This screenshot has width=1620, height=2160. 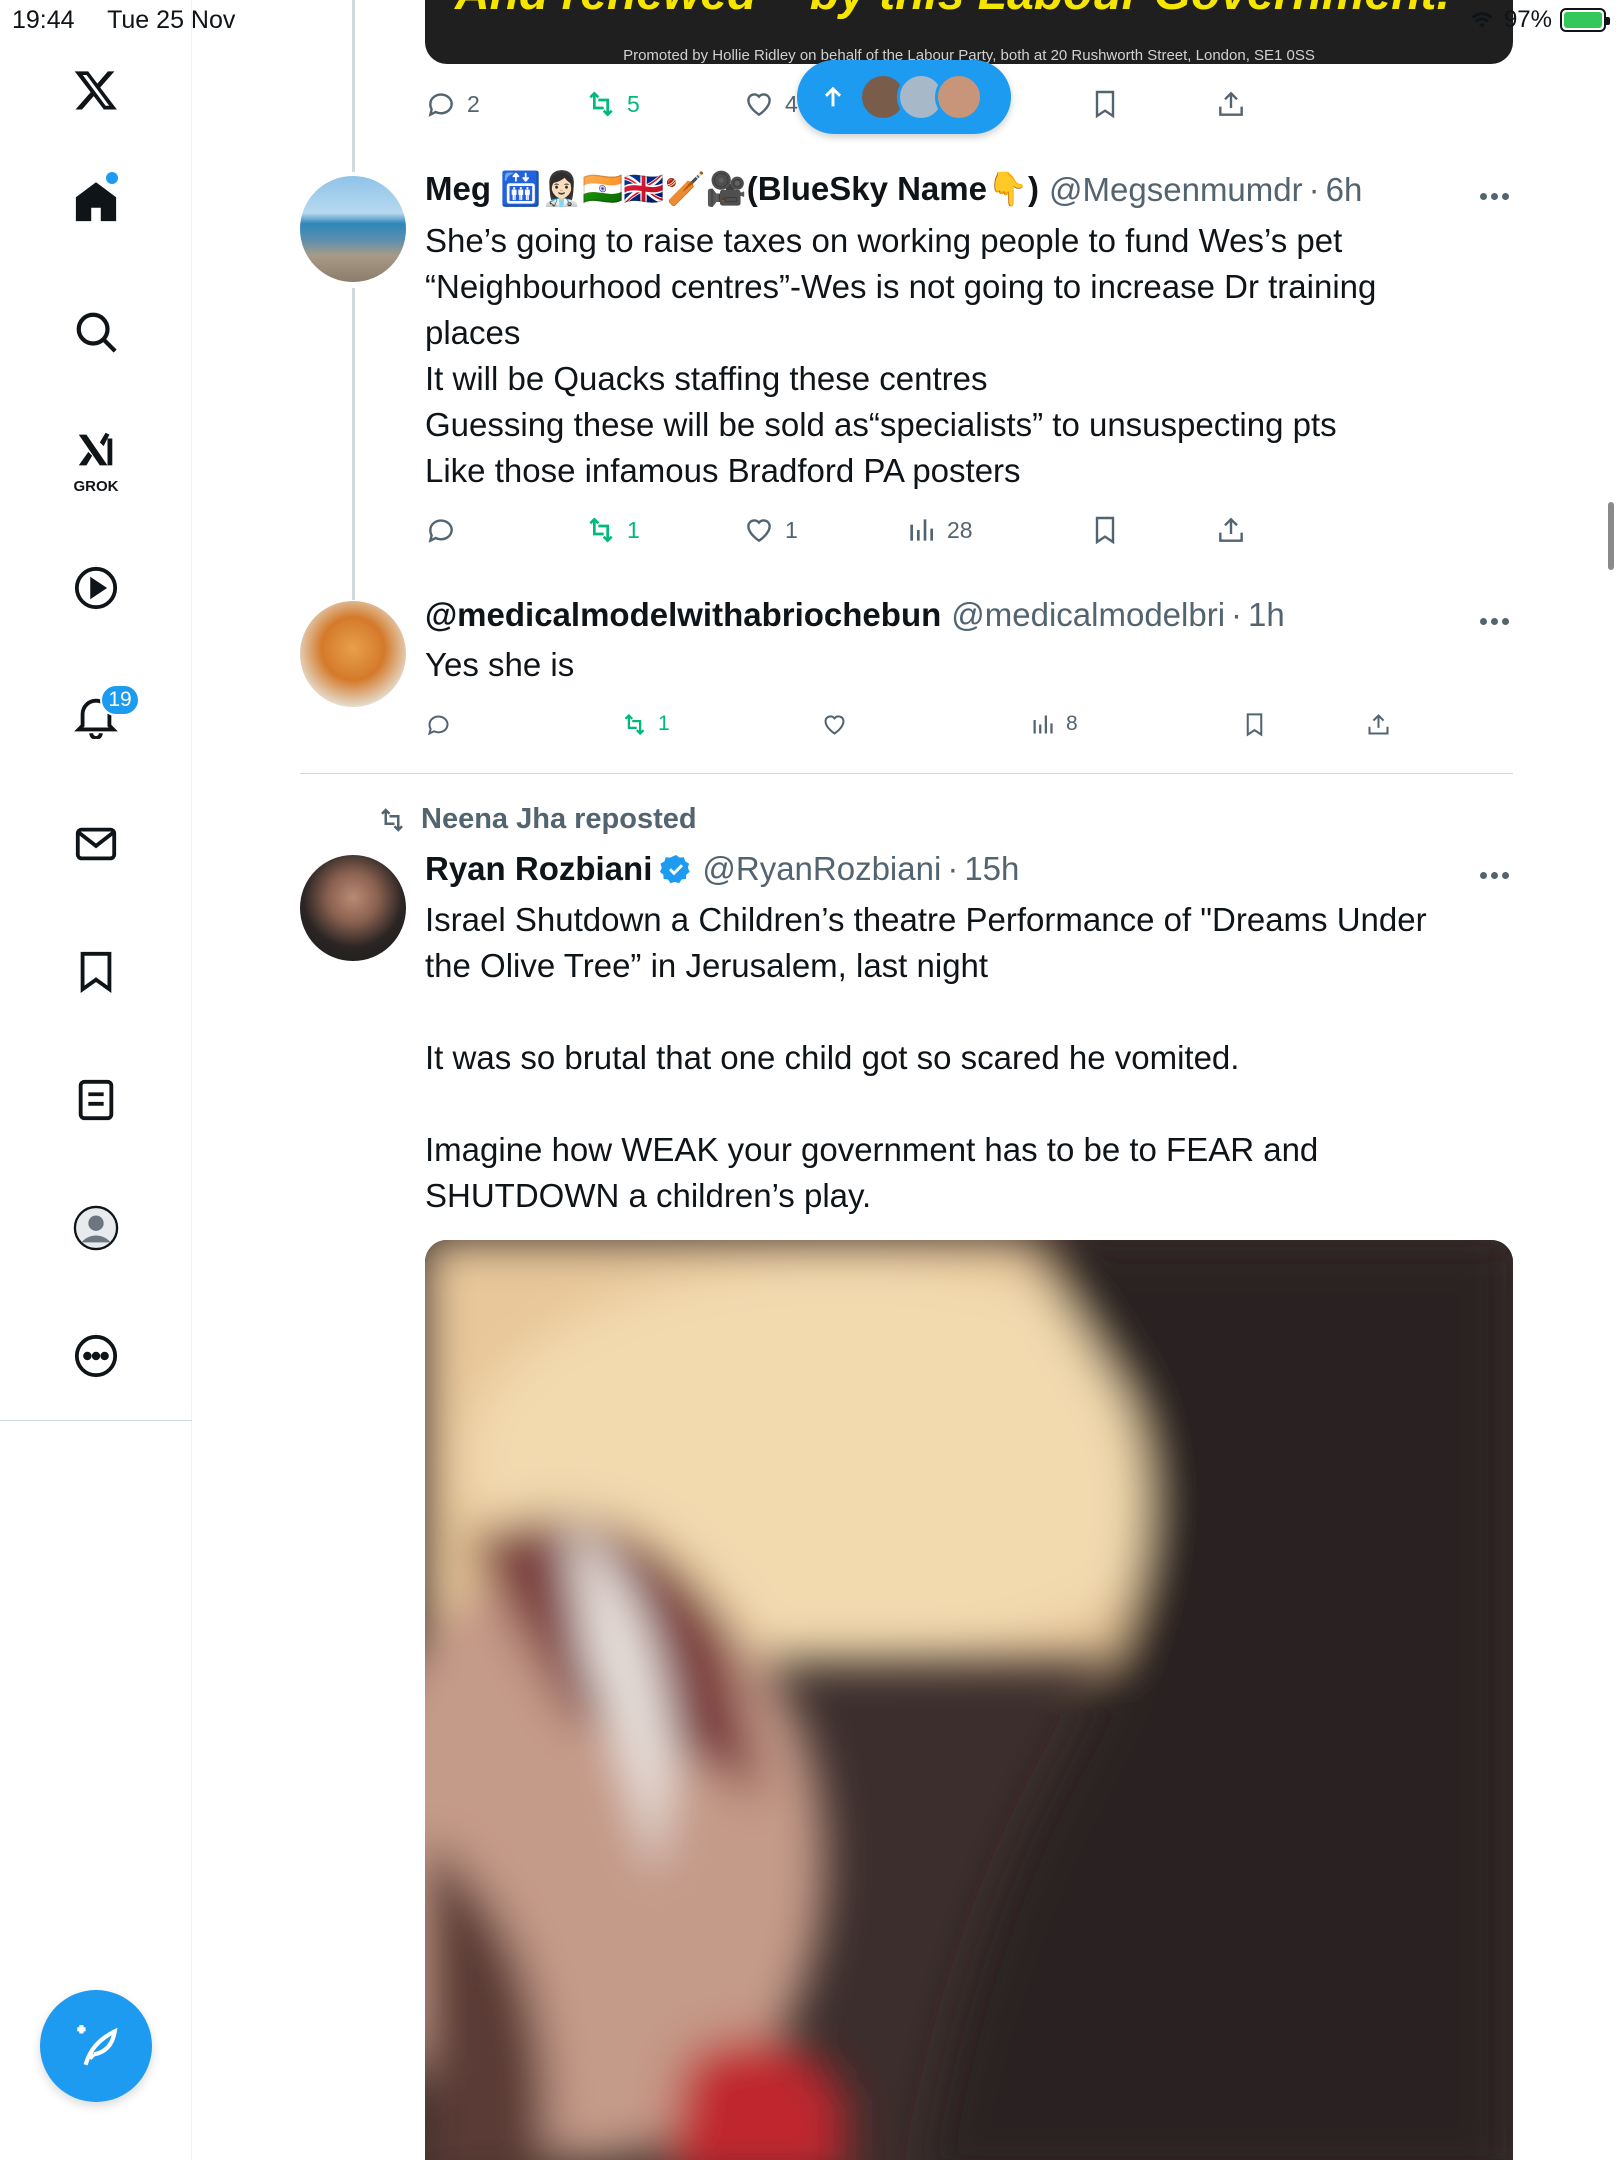 I want to click on tweet-line: Like those infamous Bradford PA posters, so click(x=723, y=470).